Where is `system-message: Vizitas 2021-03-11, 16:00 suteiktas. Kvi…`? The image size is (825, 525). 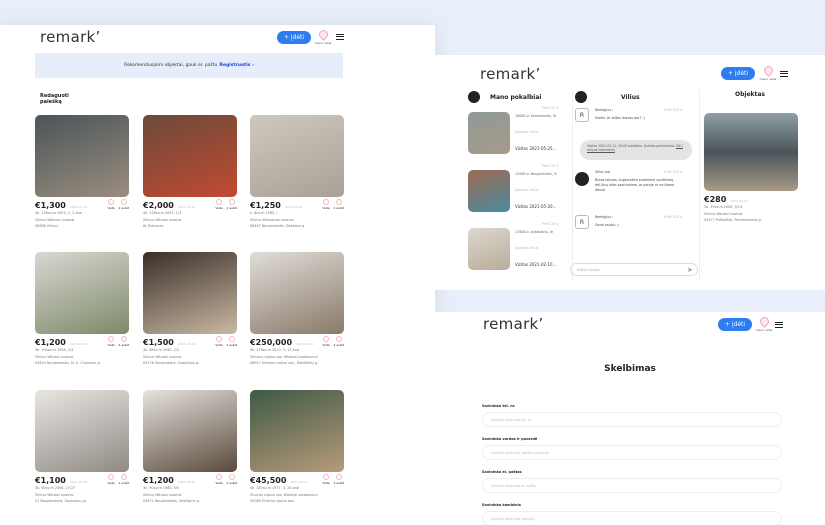 system-message: Vizitas 2021-03-11, 16:00 suteiktas. Kvi… is located at coordinates (636, 150).